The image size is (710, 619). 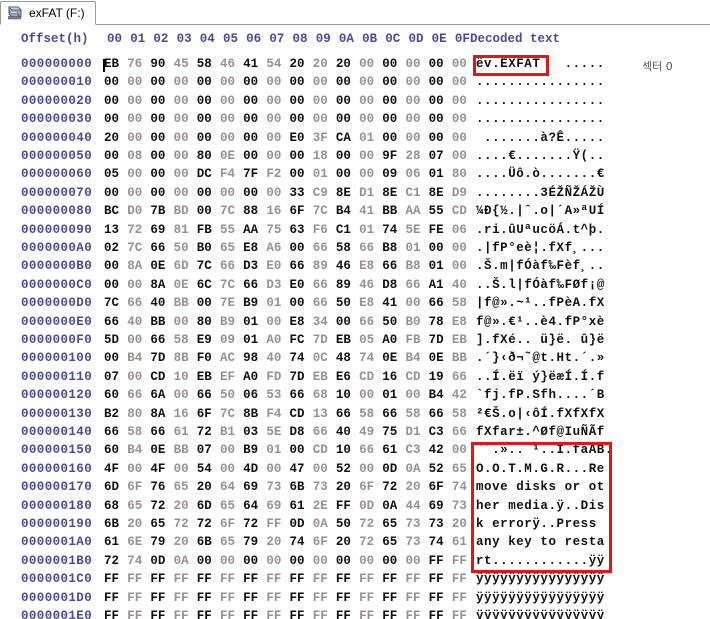 I want to click on hex-byte: 18, so click(x=324, y=156).